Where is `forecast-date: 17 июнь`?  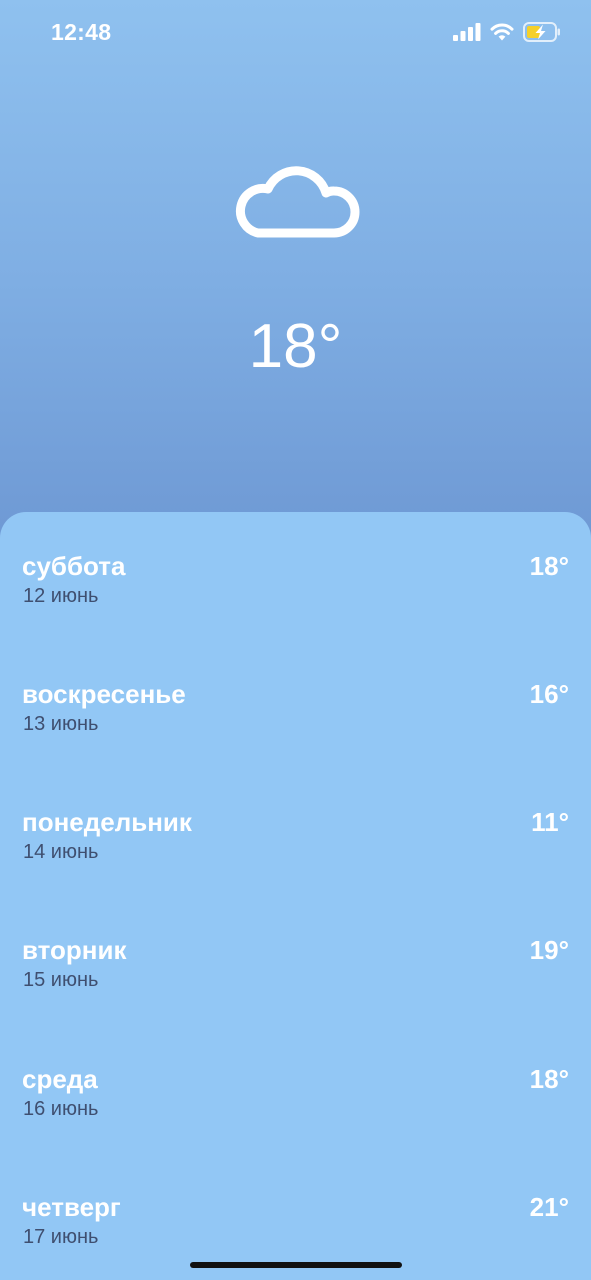 forecast-date: 17 июнь is located at coordinates (61, 1237).